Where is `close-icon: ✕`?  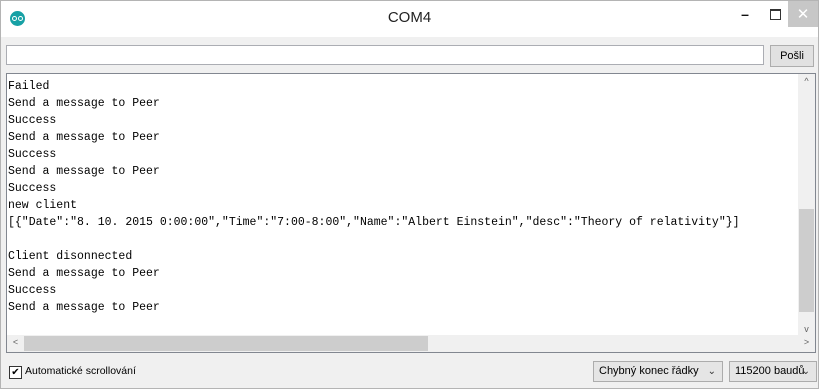 close-icon: ✕ is located at coordinates (803, 14).